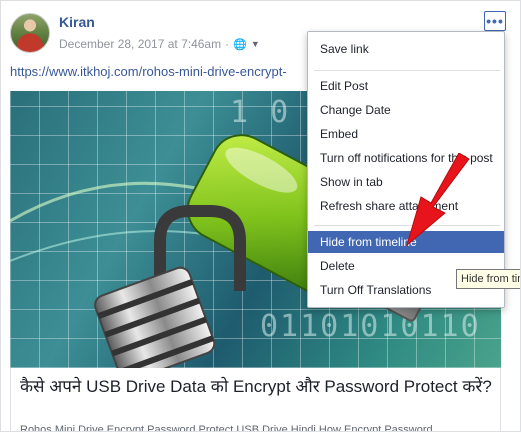 This screenshot has height=432, width=521. What do you see at coordinates (77, 22) in the screenshot?
I see `author-name: Kiran` at bounding box center [77, 22].